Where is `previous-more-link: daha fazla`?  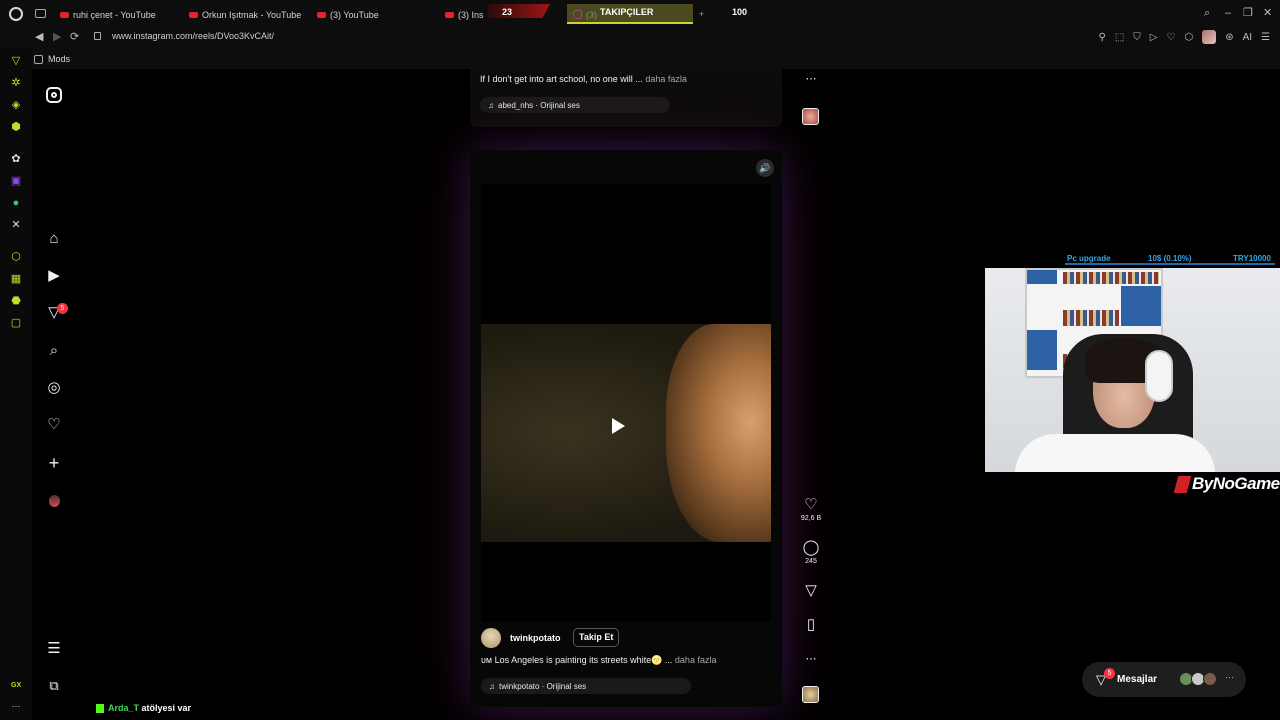 previous-more-link: daha fazla is located at coordinates (666, 79).